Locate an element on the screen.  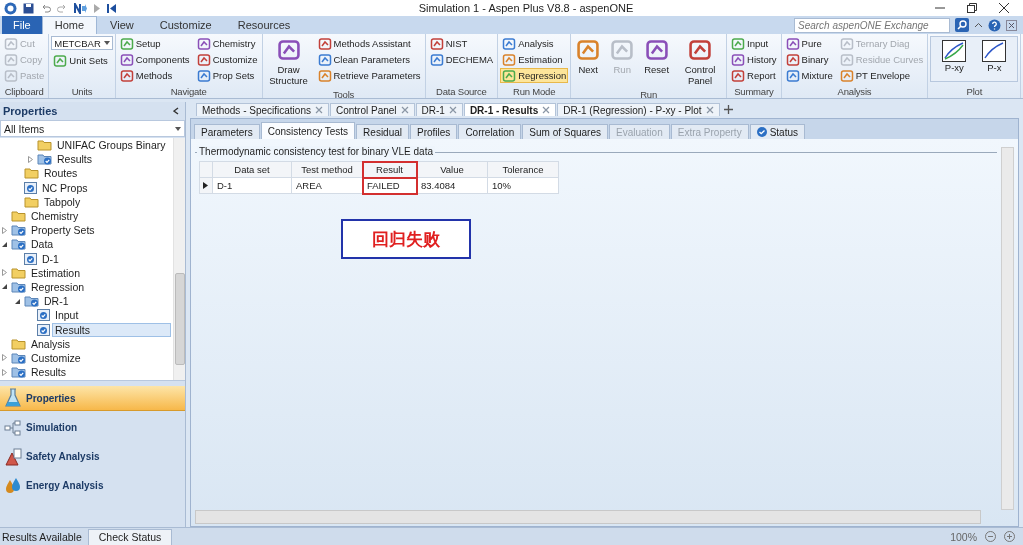
document-tab: Methods - Specifications is located at coordinates (262, 109).